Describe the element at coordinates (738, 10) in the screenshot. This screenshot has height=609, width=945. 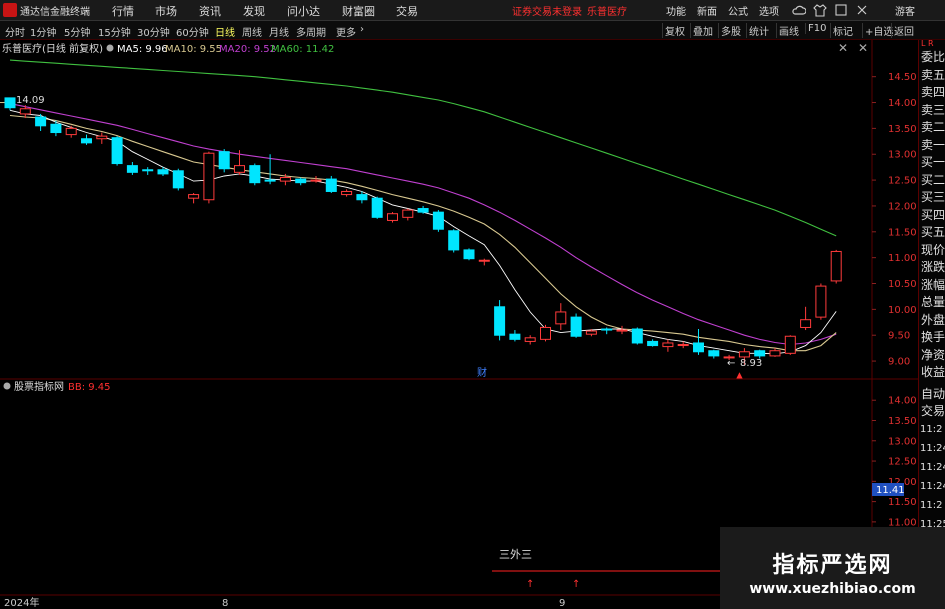
I see `menu-formula: 公式` at that location.